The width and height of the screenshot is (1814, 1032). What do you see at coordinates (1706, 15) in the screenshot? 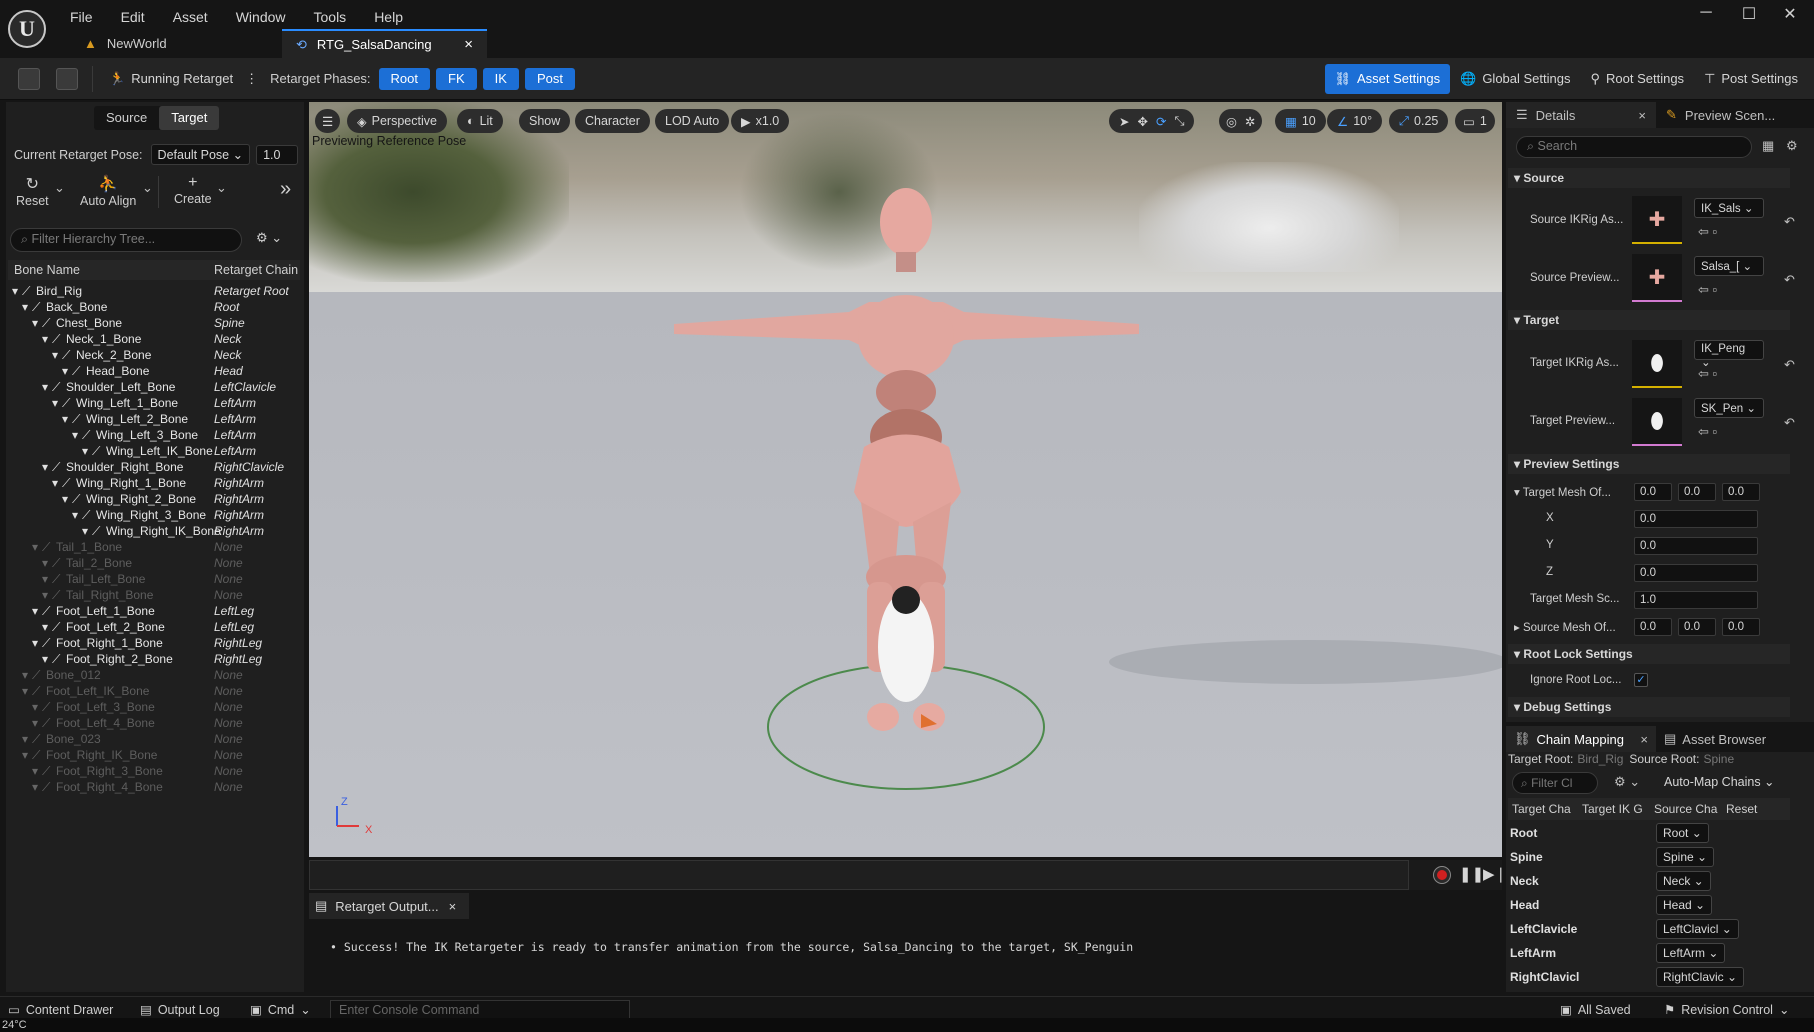
I see `minimize-button: ─` at bounding box center [1706, 15].